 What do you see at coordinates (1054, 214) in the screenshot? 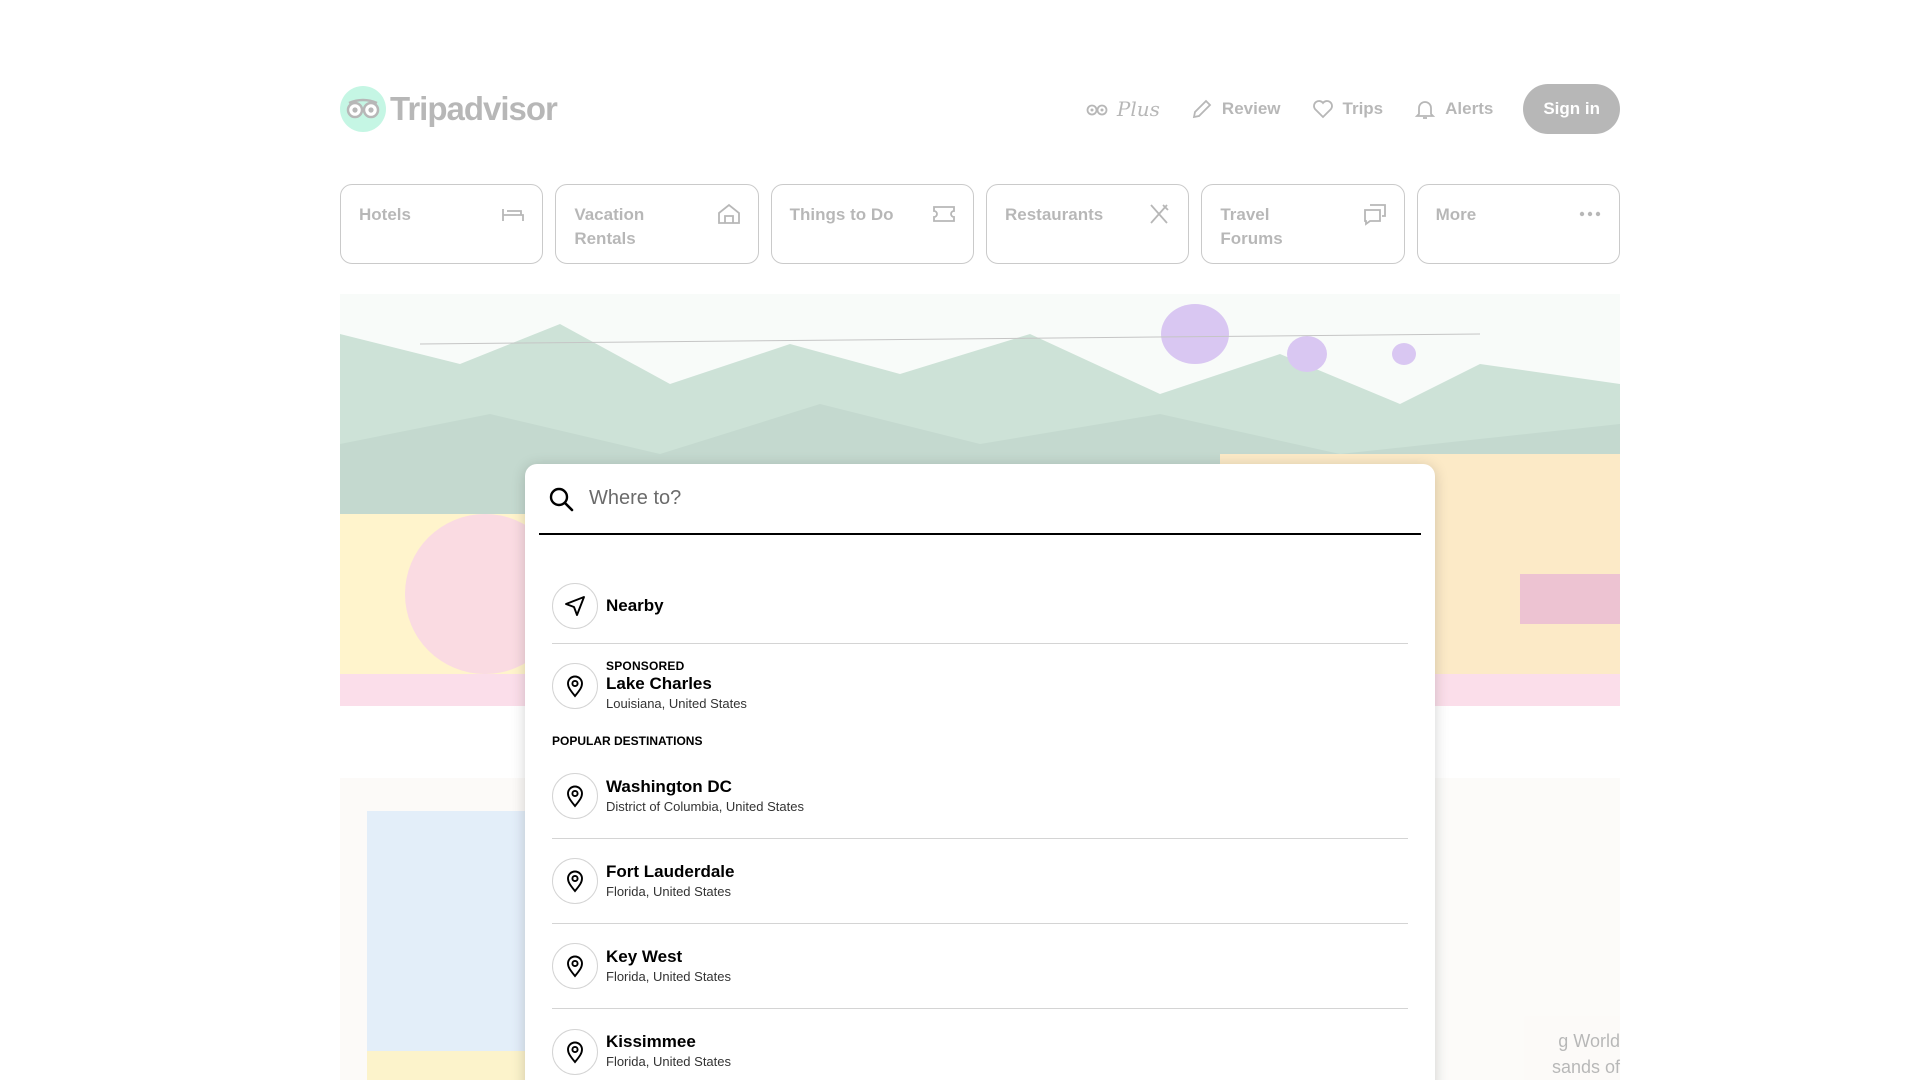
I see `tile-label: Restaurants` at bounding box center [1054, 214].